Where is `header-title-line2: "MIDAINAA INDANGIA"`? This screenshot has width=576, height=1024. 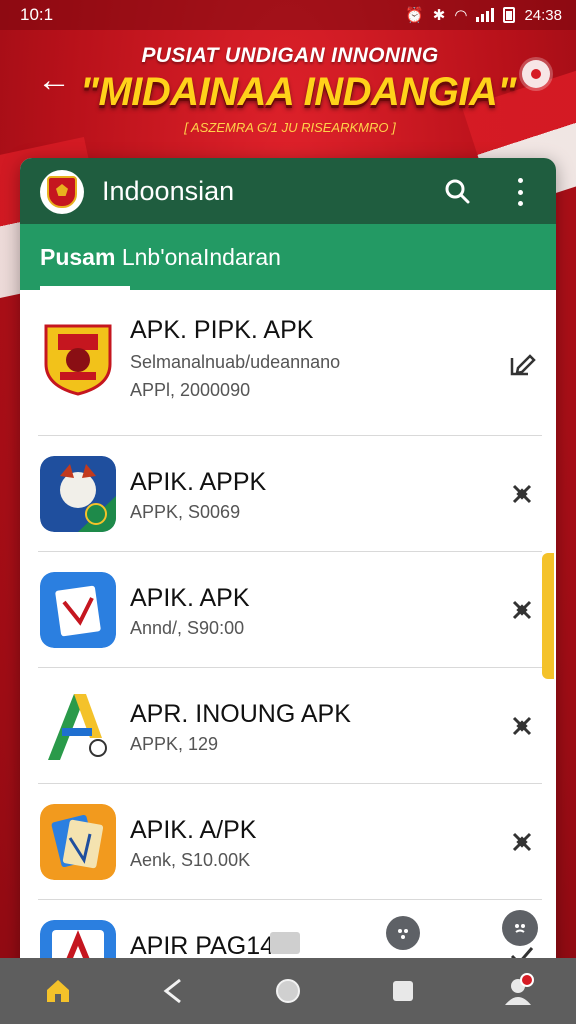
header-title-line2: "MIDAINAA INDANGIA" is located at coordinates (298, 92).